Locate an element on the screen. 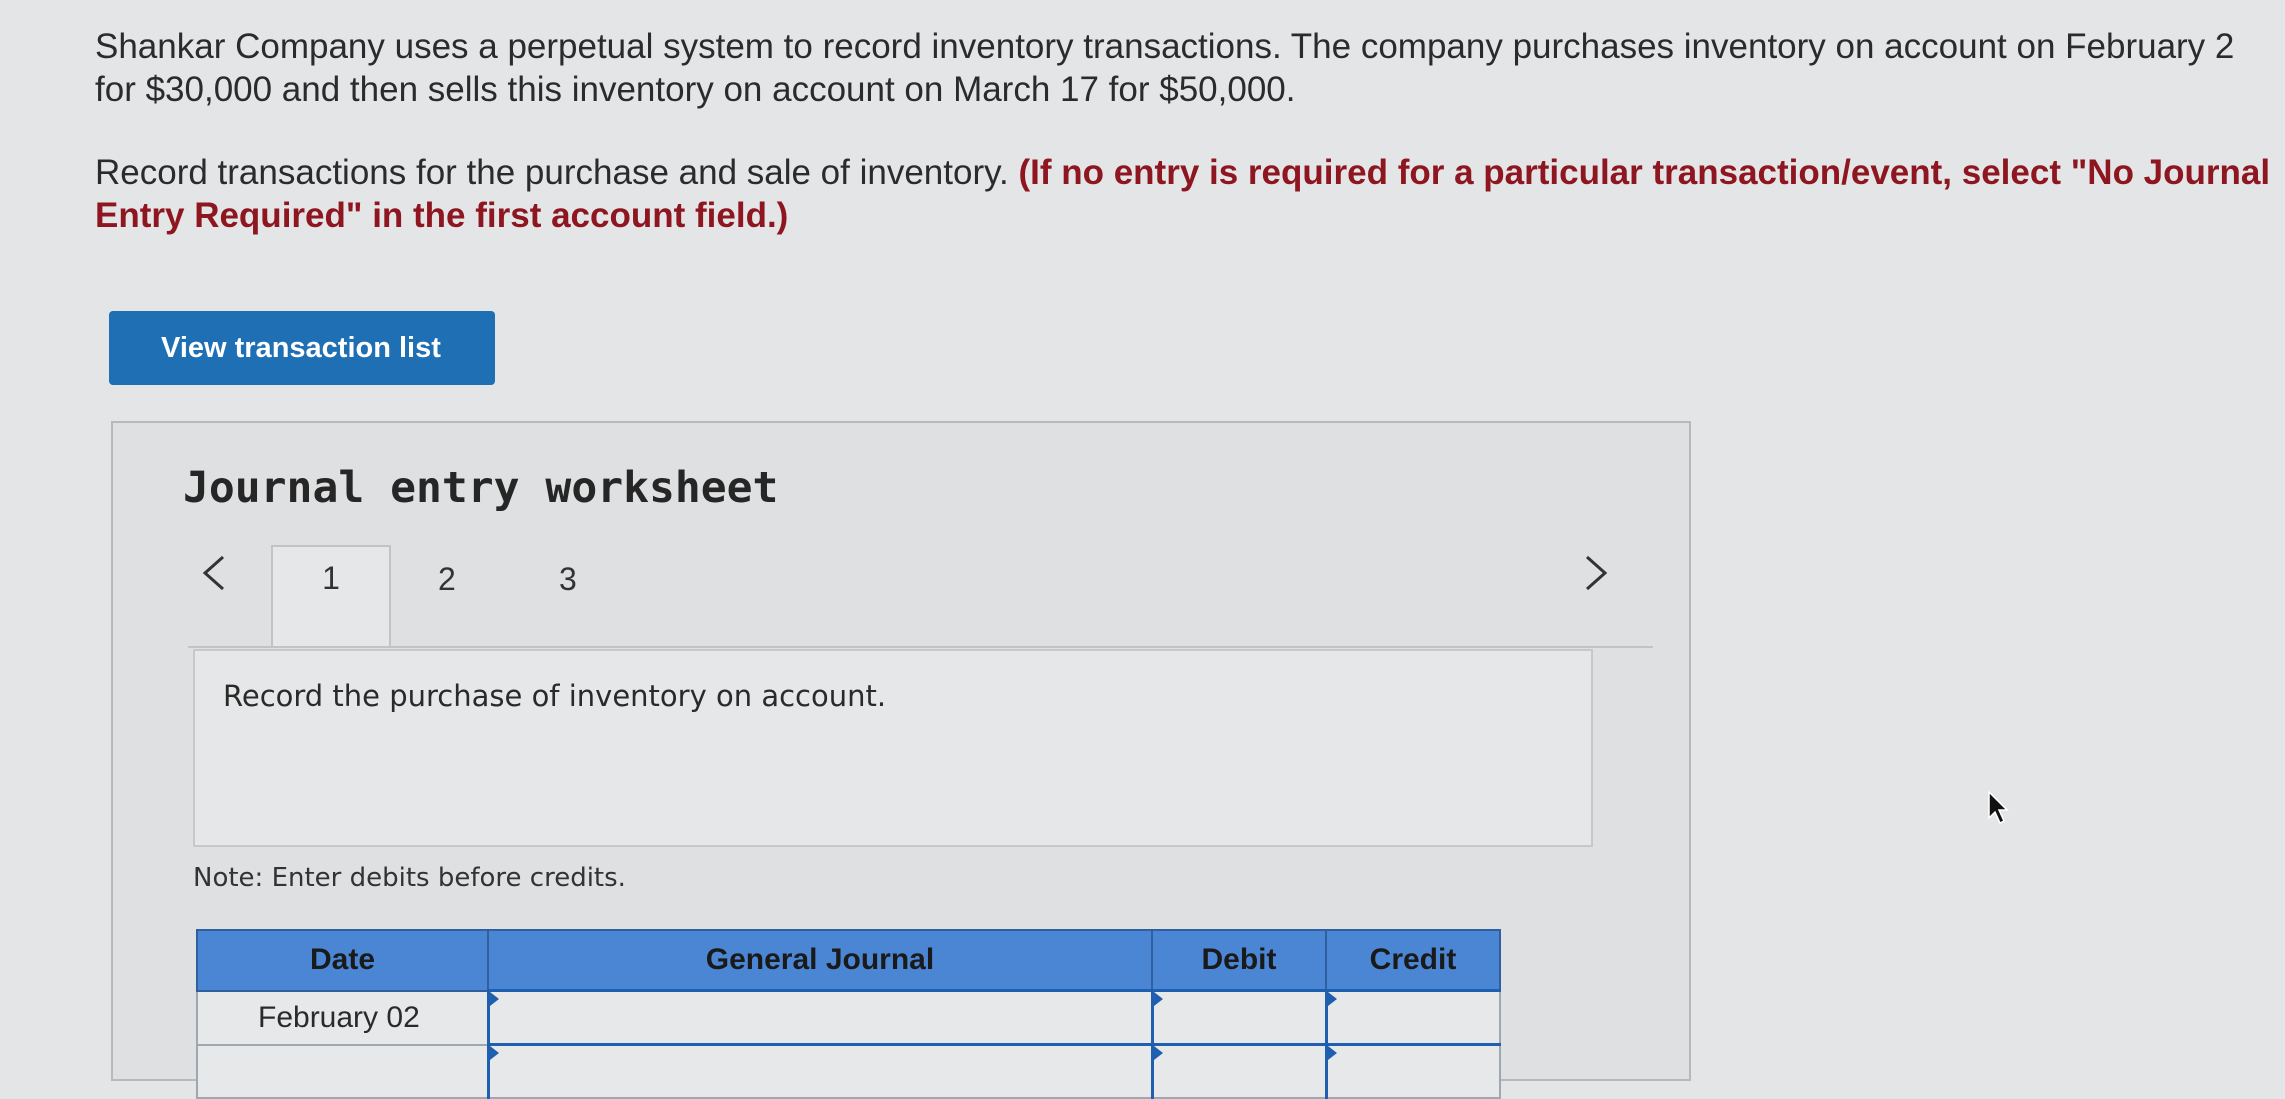 The image size is (2285, 1099). tab-3: 3 is located at coordinates (568, 579).